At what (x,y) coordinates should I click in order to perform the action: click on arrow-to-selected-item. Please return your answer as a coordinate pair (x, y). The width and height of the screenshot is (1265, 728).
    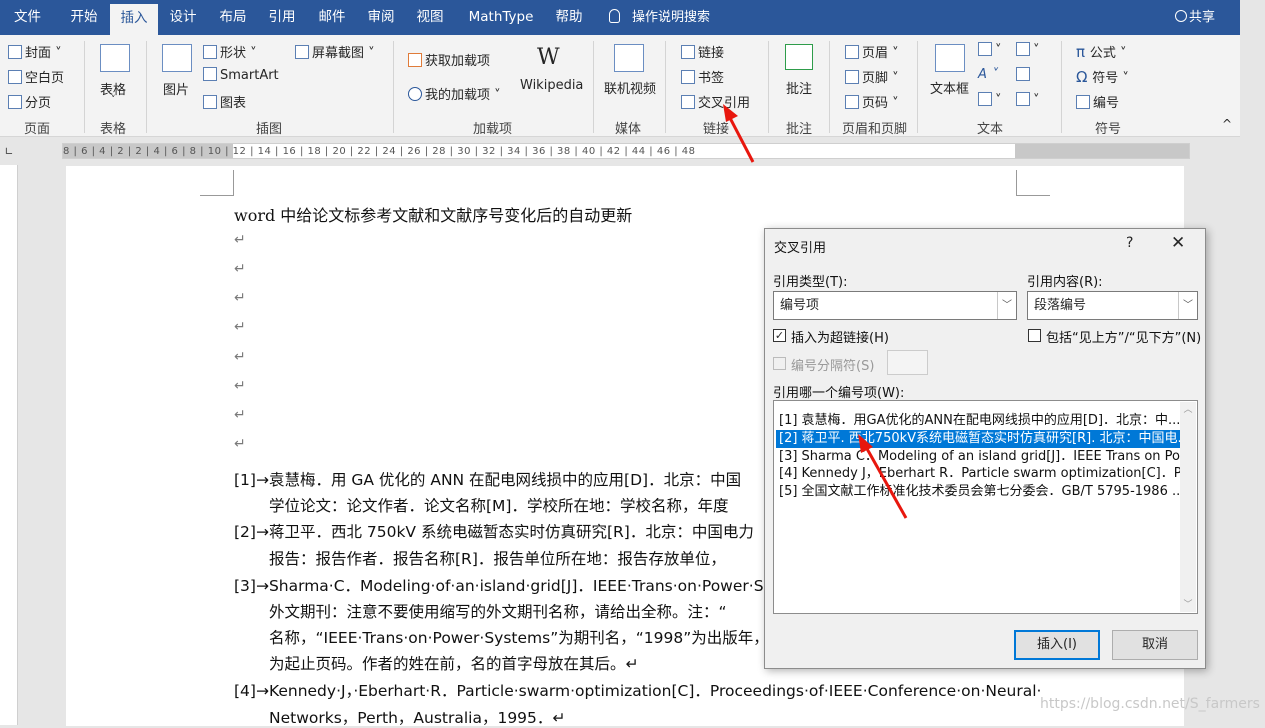
    Looking at the image, I should click on (883, 476).